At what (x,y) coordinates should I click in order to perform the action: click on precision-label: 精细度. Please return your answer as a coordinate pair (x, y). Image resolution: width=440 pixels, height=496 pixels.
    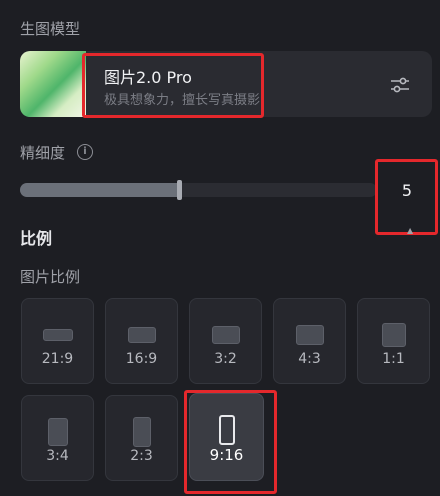
    Looking at the image, I should click on (43, 153).